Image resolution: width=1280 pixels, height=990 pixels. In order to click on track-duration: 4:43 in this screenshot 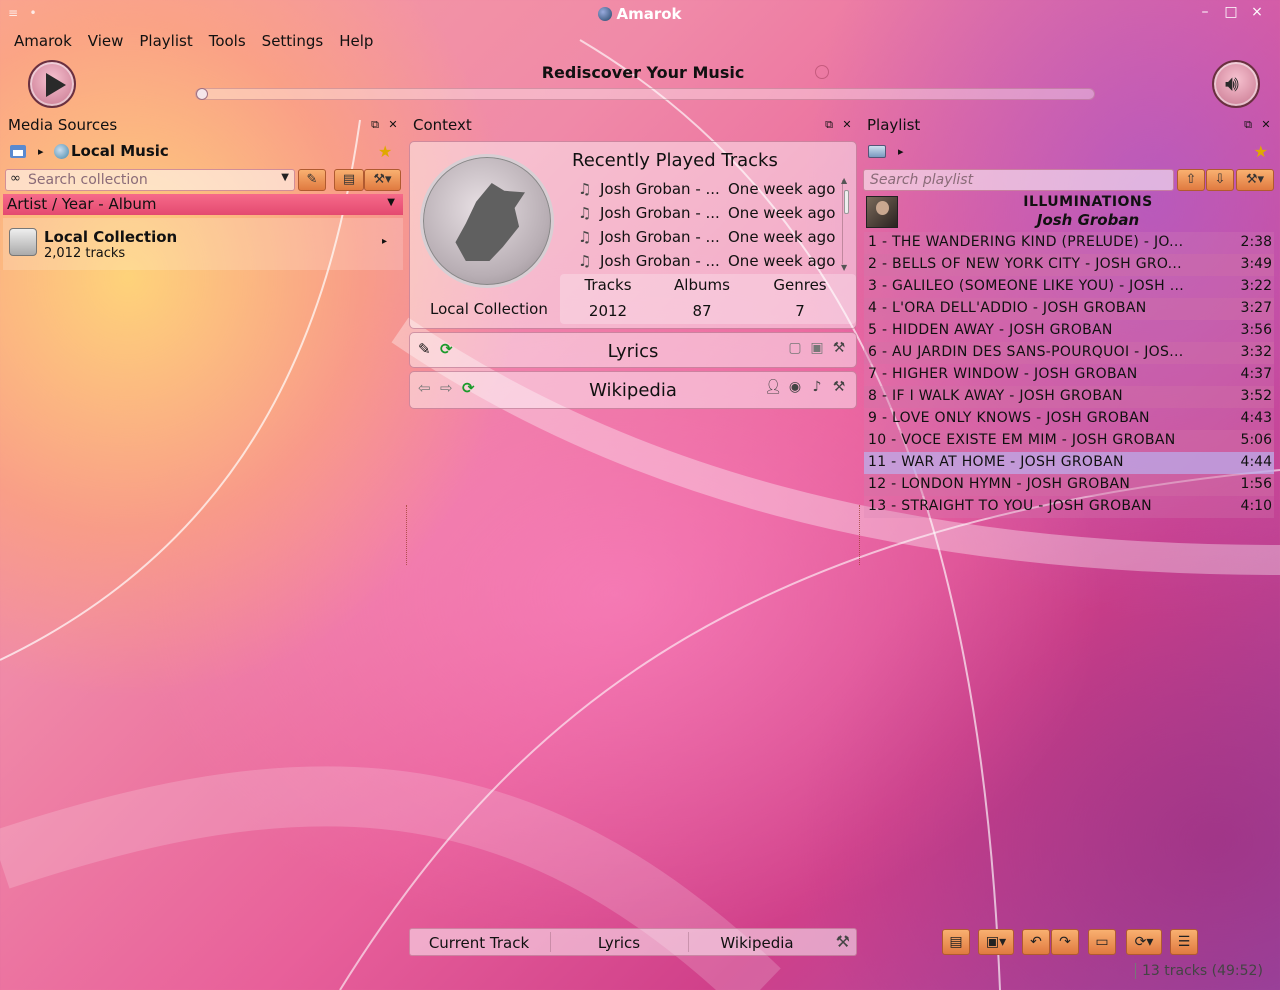, I will do `click(1256, 418)`.